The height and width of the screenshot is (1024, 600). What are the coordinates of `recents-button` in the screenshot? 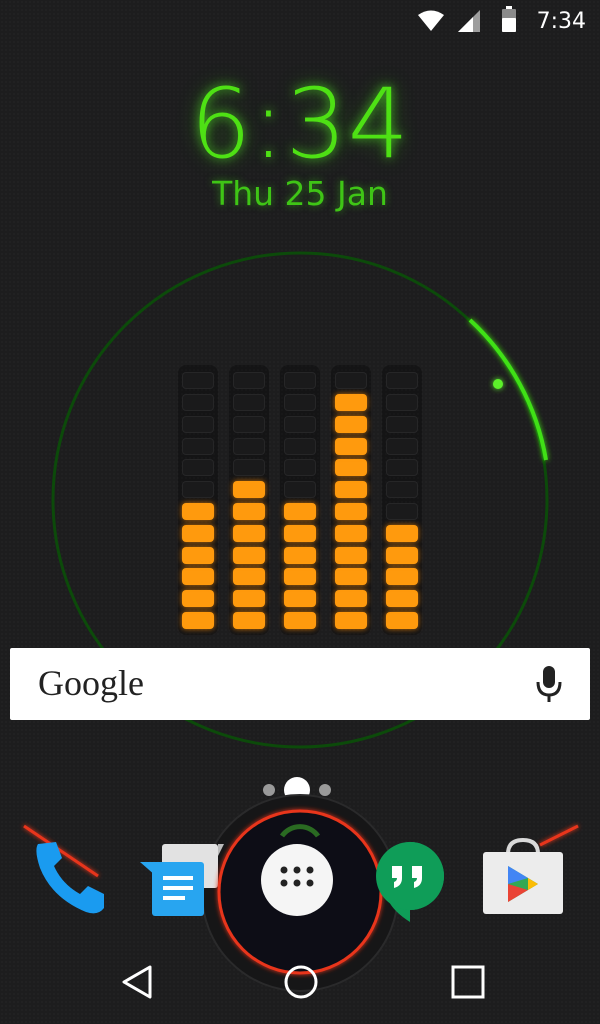 It's located at (468, 982).